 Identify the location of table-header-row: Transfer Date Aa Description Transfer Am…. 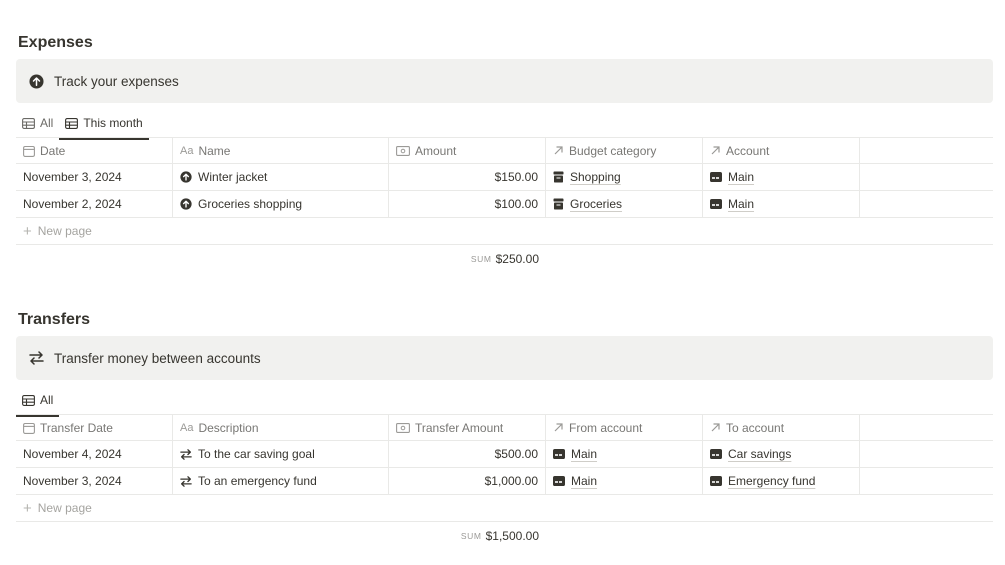
(504, 427).